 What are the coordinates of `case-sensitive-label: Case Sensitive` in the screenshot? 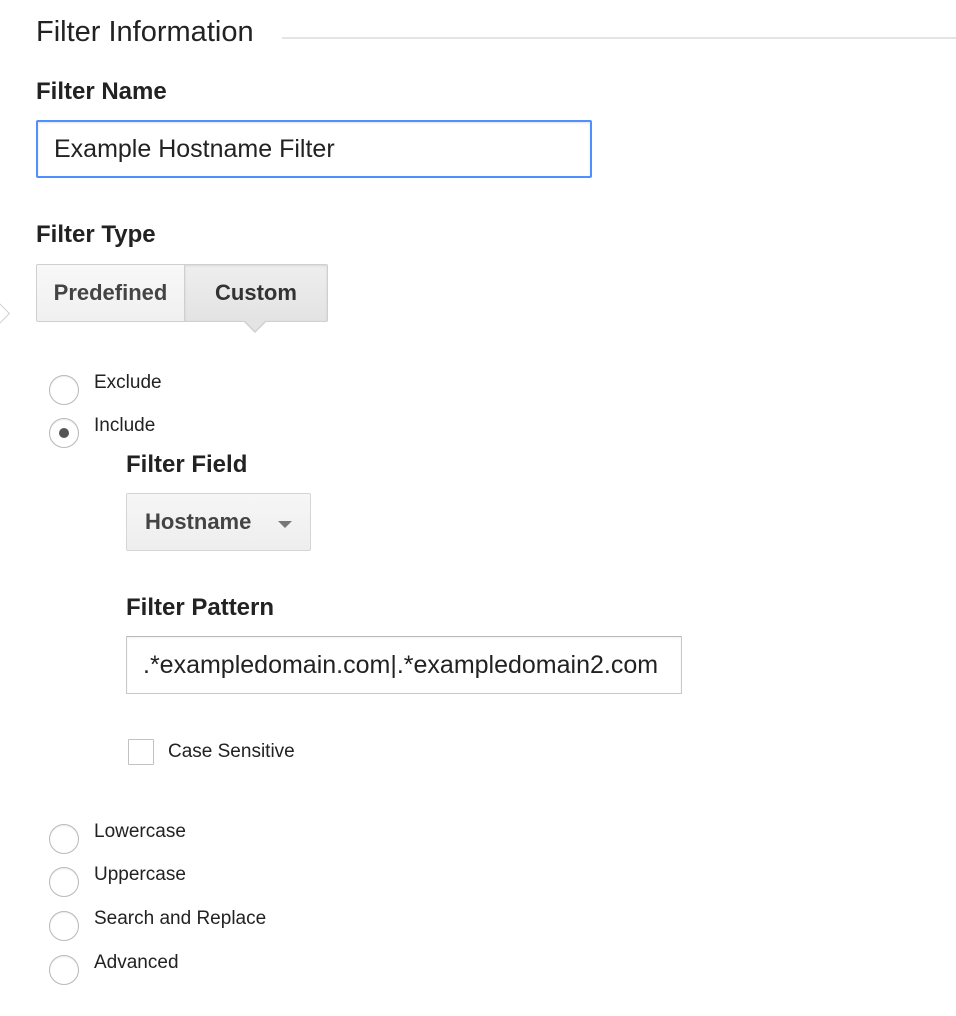 It's located at (231, 752).